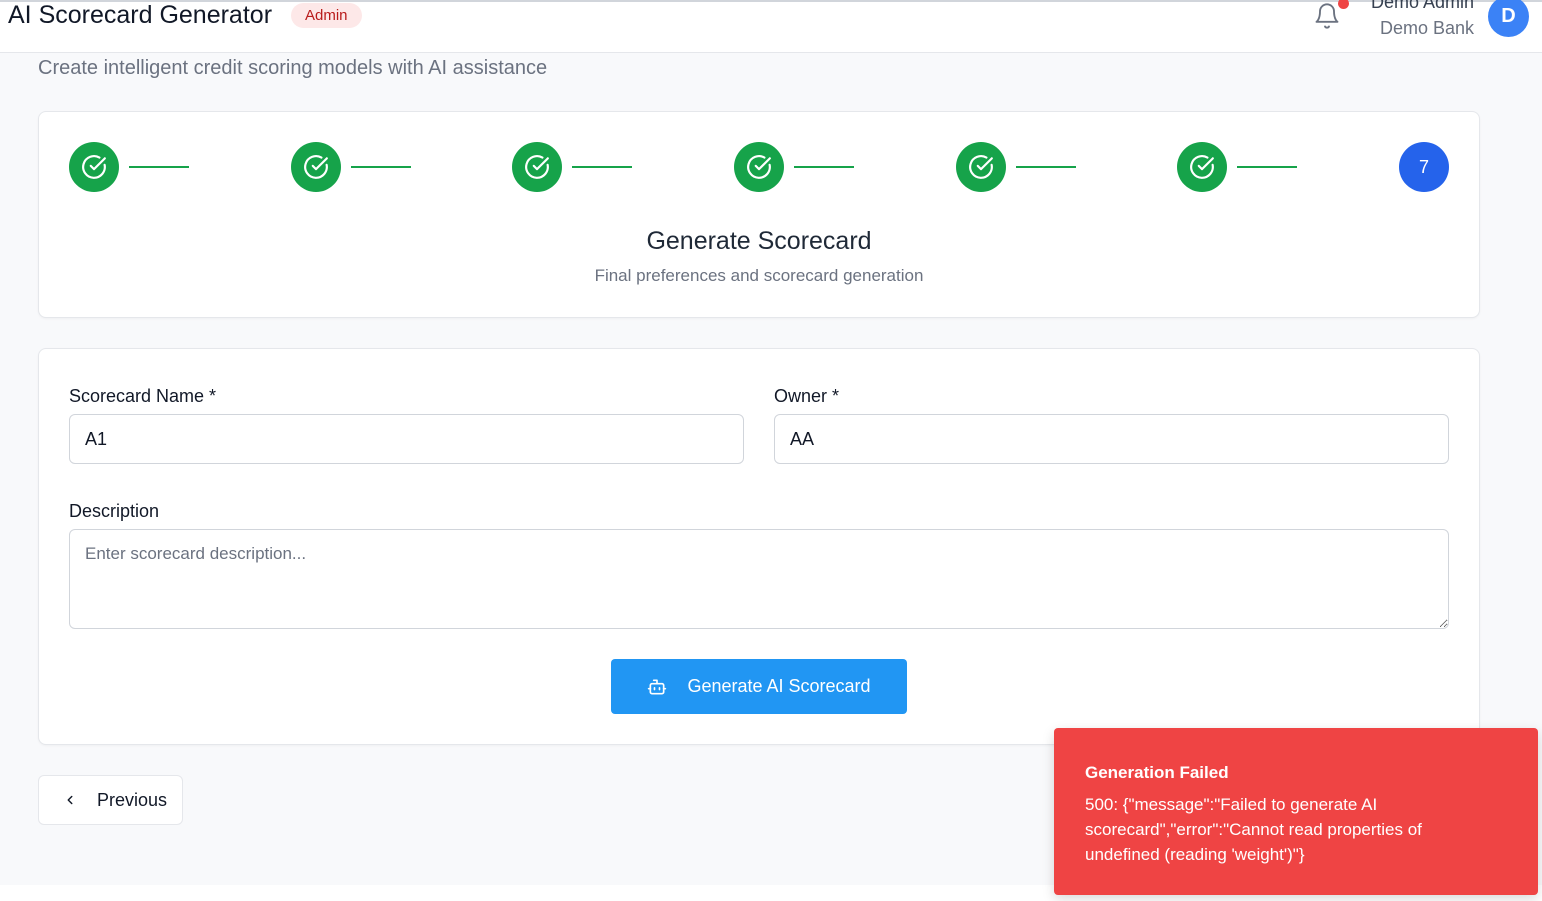 The width and height of the screenshot is (1542, 901). What do you see at coordinates (1508, 18) in the screenshot?
I see `avatar: D` at bounding box center [1508, 18].